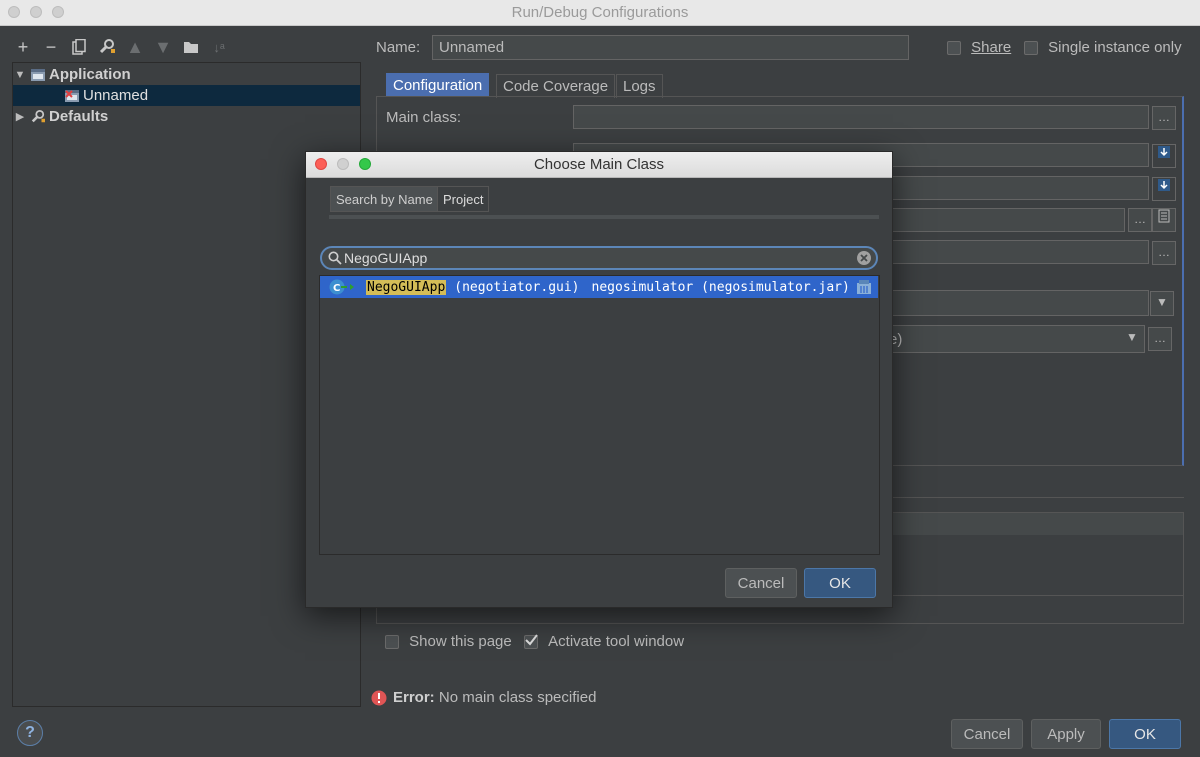 Image resolution: width=1200 pixels, height=757 pixels. I want to click on window-title: Run/Debug Configurations, so click(600, 12).